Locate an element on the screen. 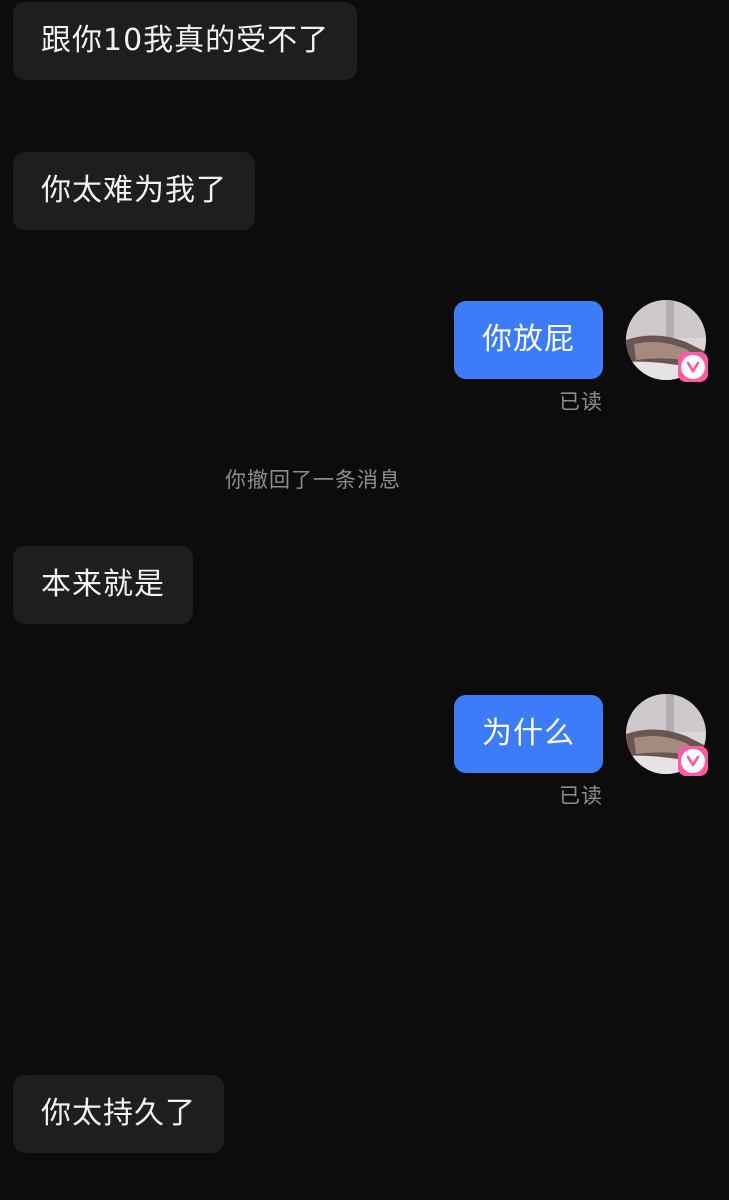 This screenshot has height=1200, width=729. incoming-message-bubble: 跟你10我真的受不了 is located at coordinates (185, 41).